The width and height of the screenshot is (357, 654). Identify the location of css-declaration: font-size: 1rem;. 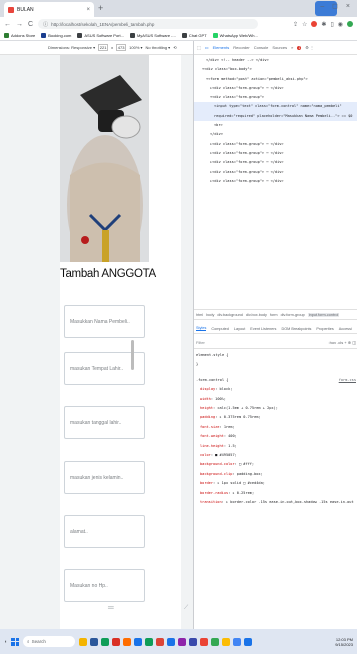
(276, 427).